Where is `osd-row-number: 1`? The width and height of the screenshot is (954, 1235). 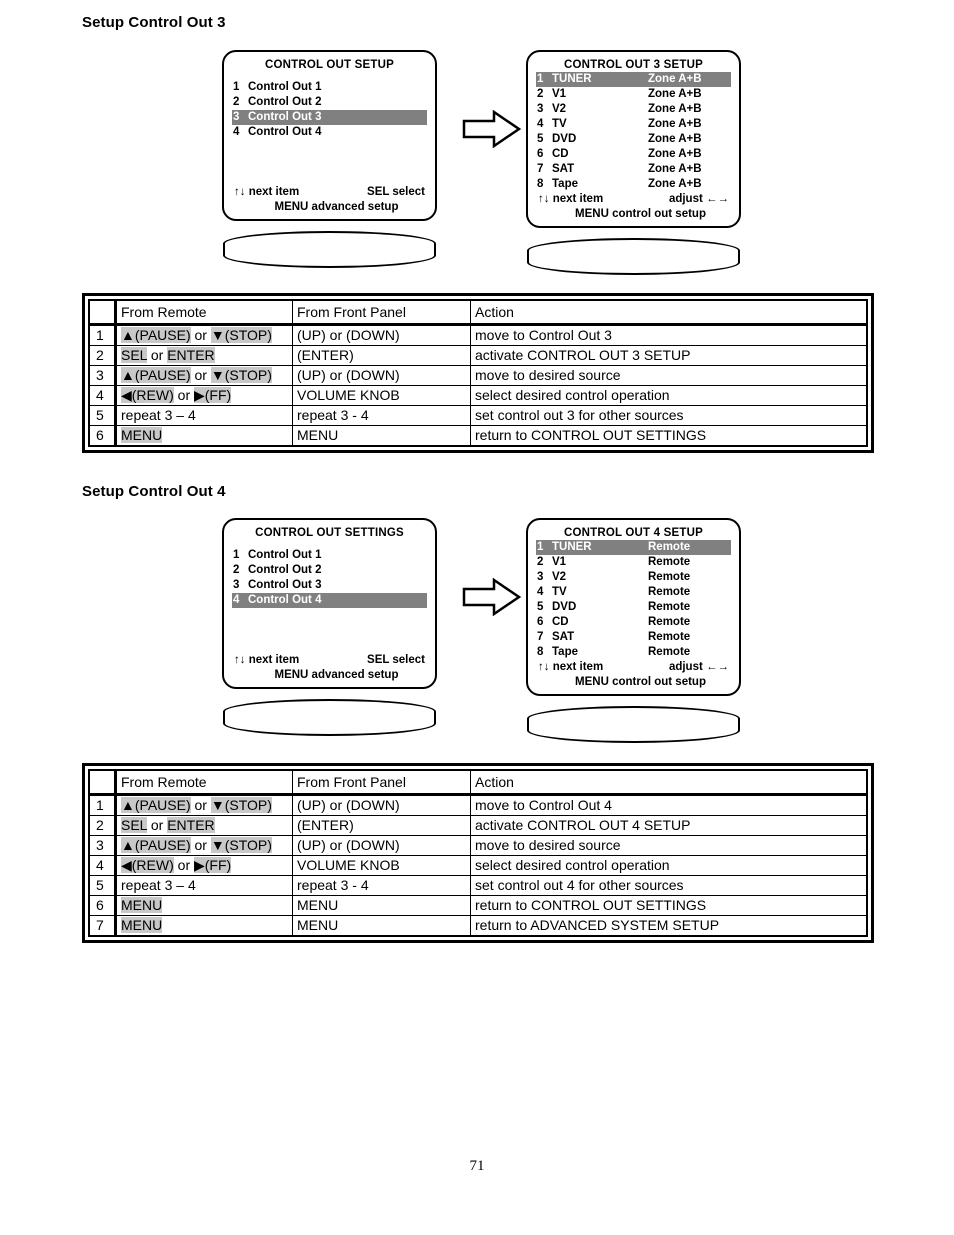
osd-row-number: 1 is located at coordinates (236, 555).